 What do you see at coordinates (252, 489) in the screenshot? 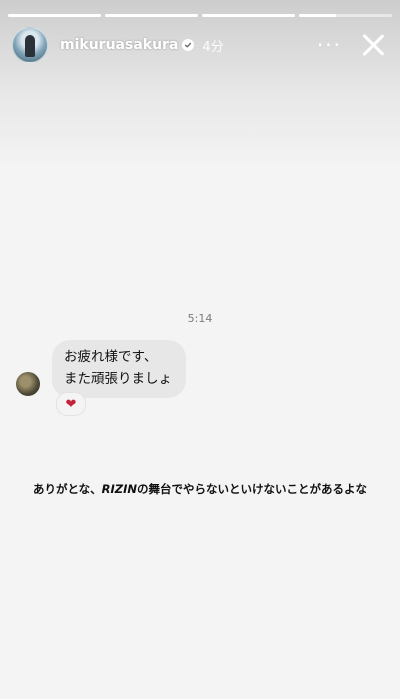
I see `caption-part-2: の舞台でやらないといけないことがあるよな` at bounding box center [252, 489].